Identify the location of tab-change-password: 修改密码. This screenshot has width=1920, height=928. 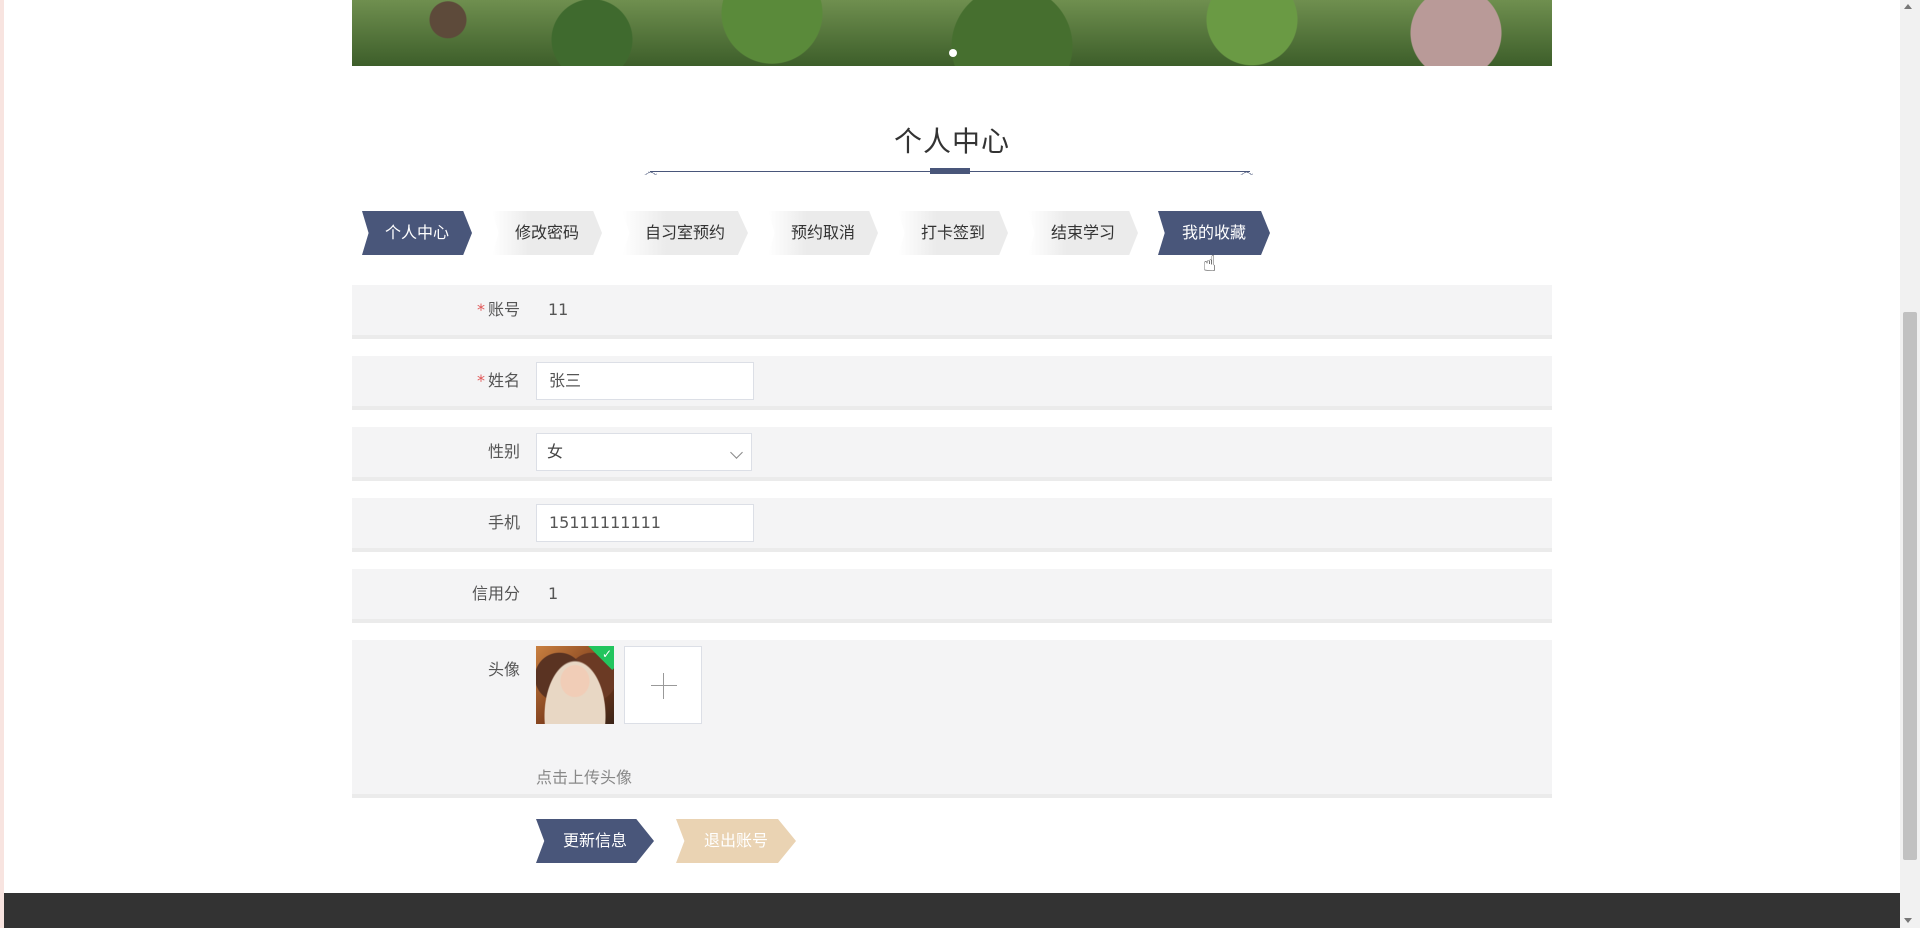
(547, 233).